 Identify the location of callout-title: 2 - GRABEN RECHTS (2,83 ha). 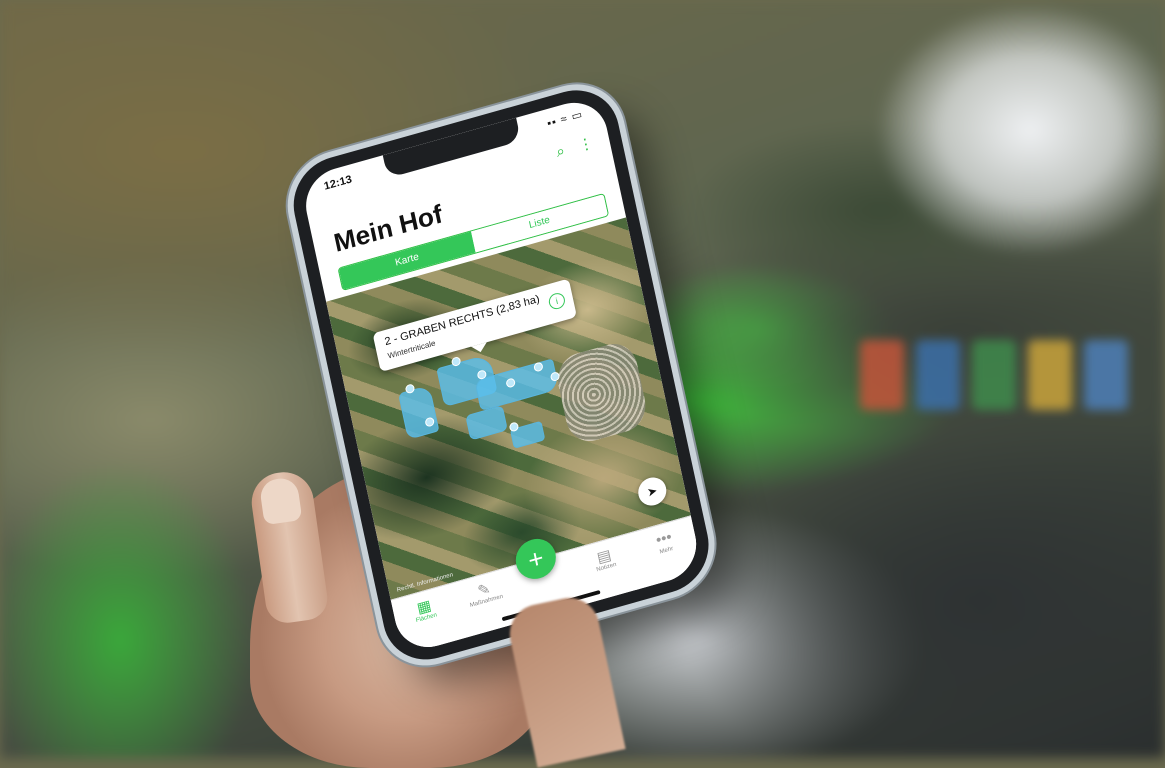
(462, 321).